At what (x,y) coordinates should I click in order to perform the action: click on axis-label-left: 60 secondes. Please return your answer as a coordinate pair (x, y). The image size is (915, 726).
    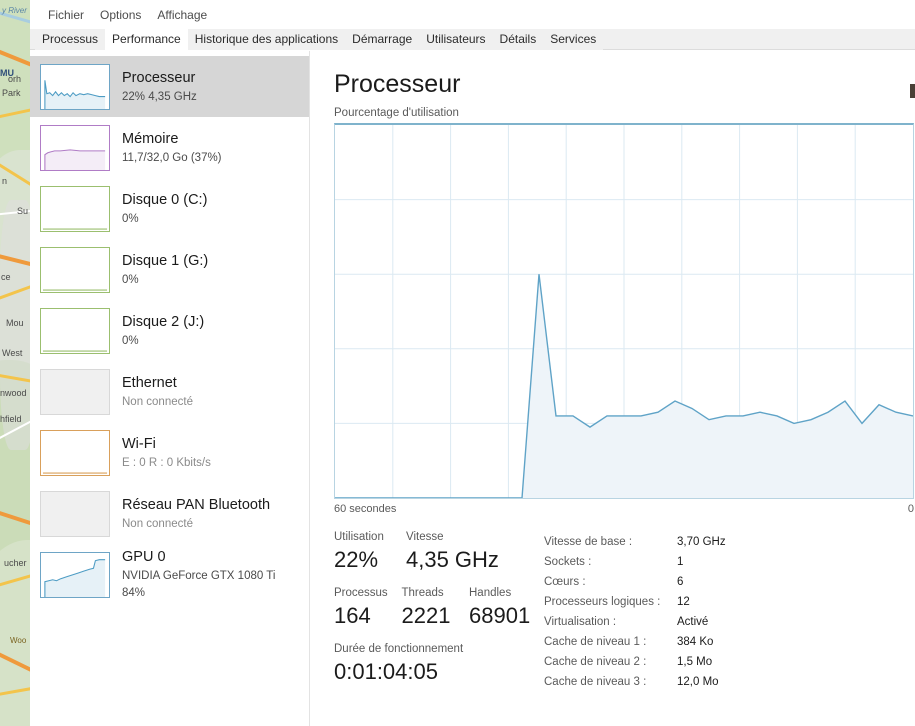
    Looking at the image, I should click on (365, 509).